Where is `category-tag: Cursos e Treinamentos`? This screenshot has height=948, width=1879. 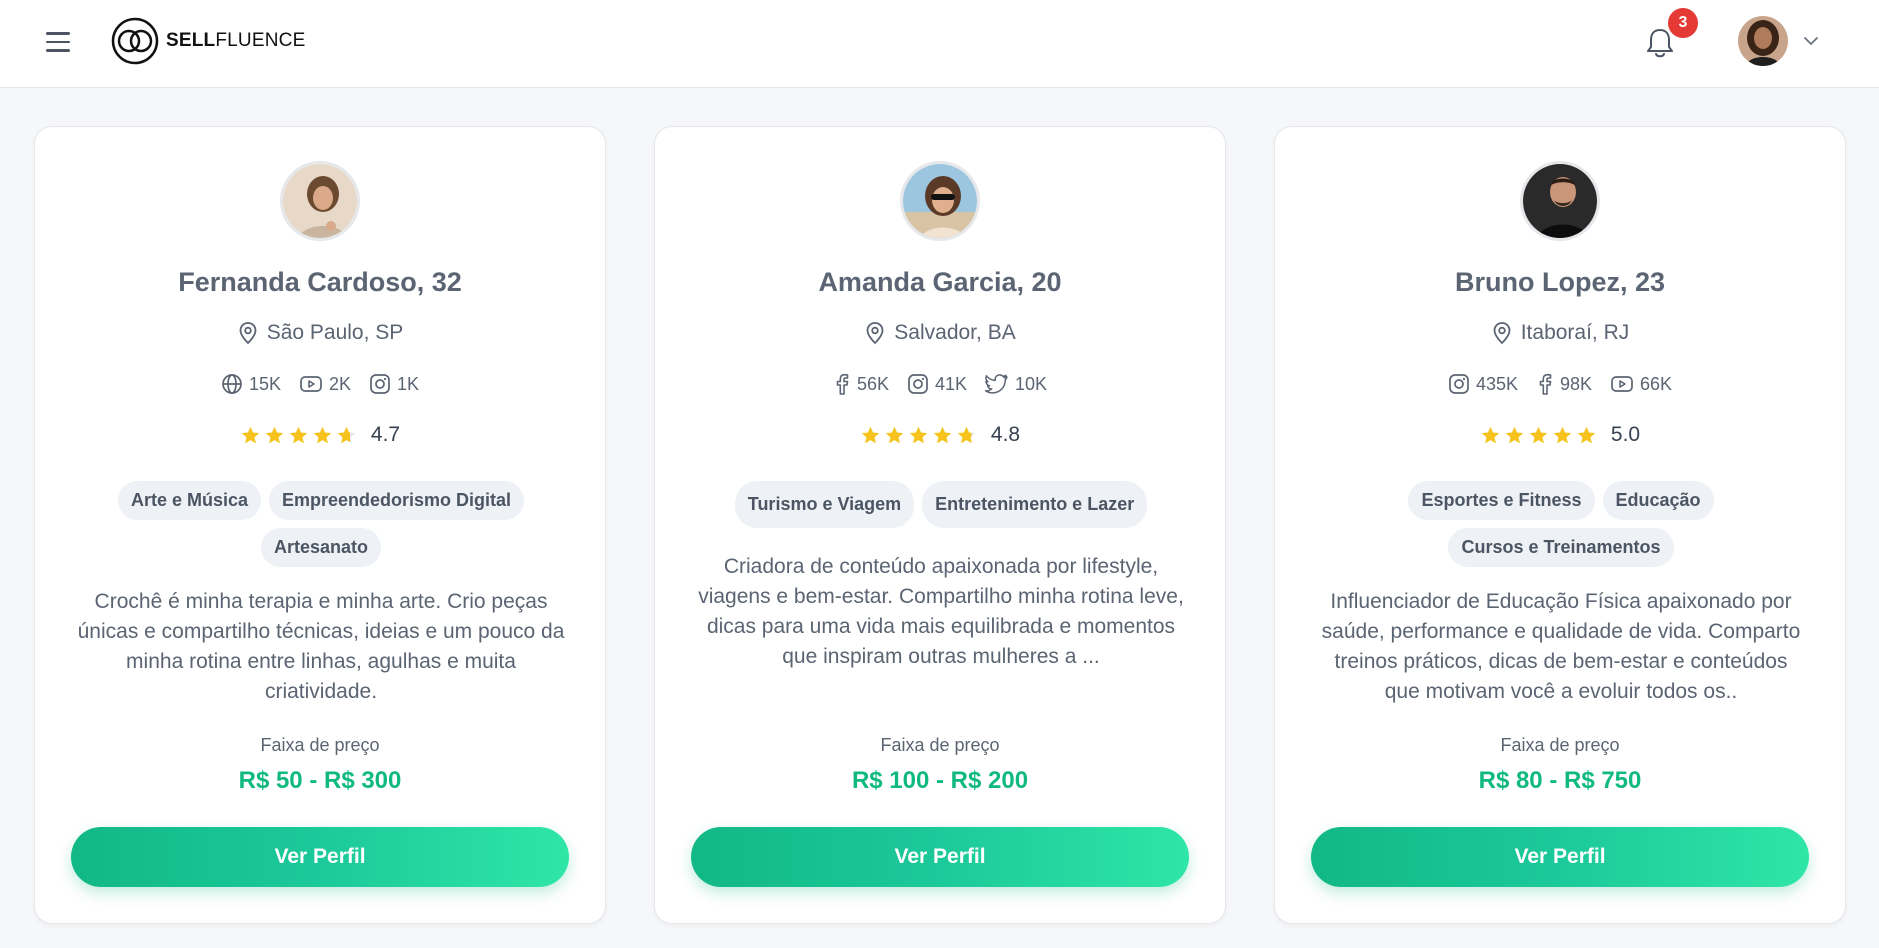
category-tag: Cursos e Treinamentos is located at coordinates (1561, 547).